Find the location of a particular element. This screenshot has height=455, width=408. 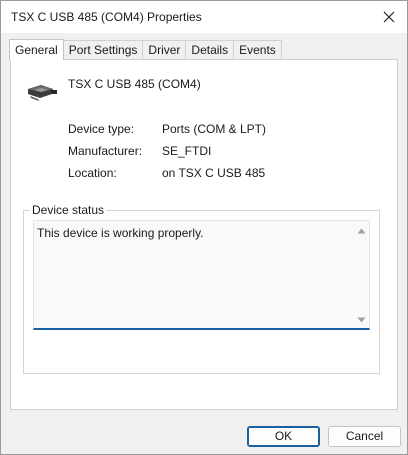

location-label: Location: is located at coordinates (92, 173).